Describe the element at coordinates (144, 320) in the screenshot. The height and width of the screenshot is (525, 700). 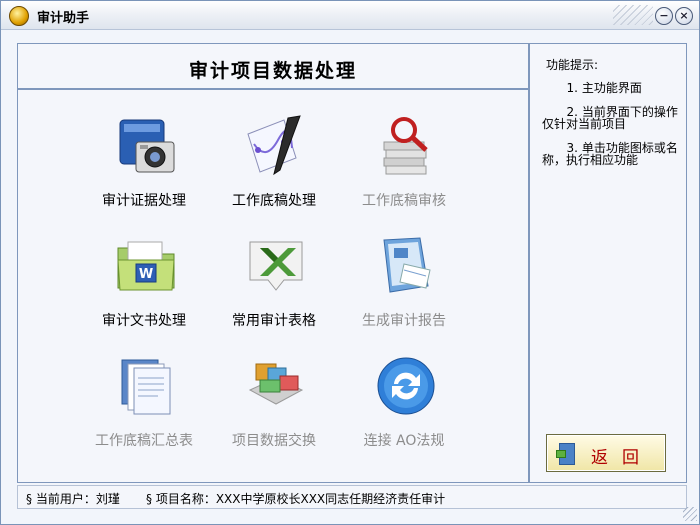
I see `tool-label: 审计文书处理` at that location.